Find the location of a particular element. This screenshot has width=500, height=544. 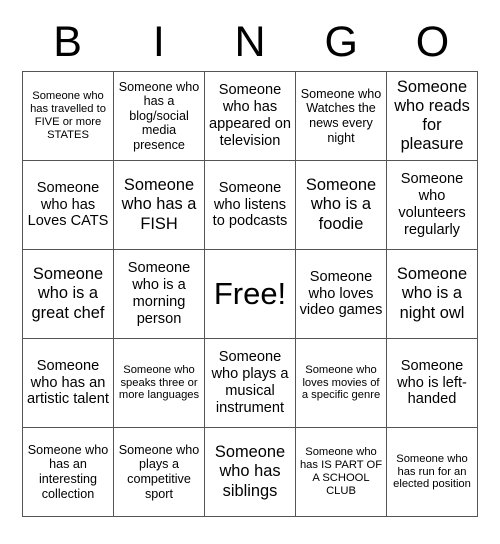

bingo-cell-label: Someone who Watches the news every night is located at coordinates (341, 115).